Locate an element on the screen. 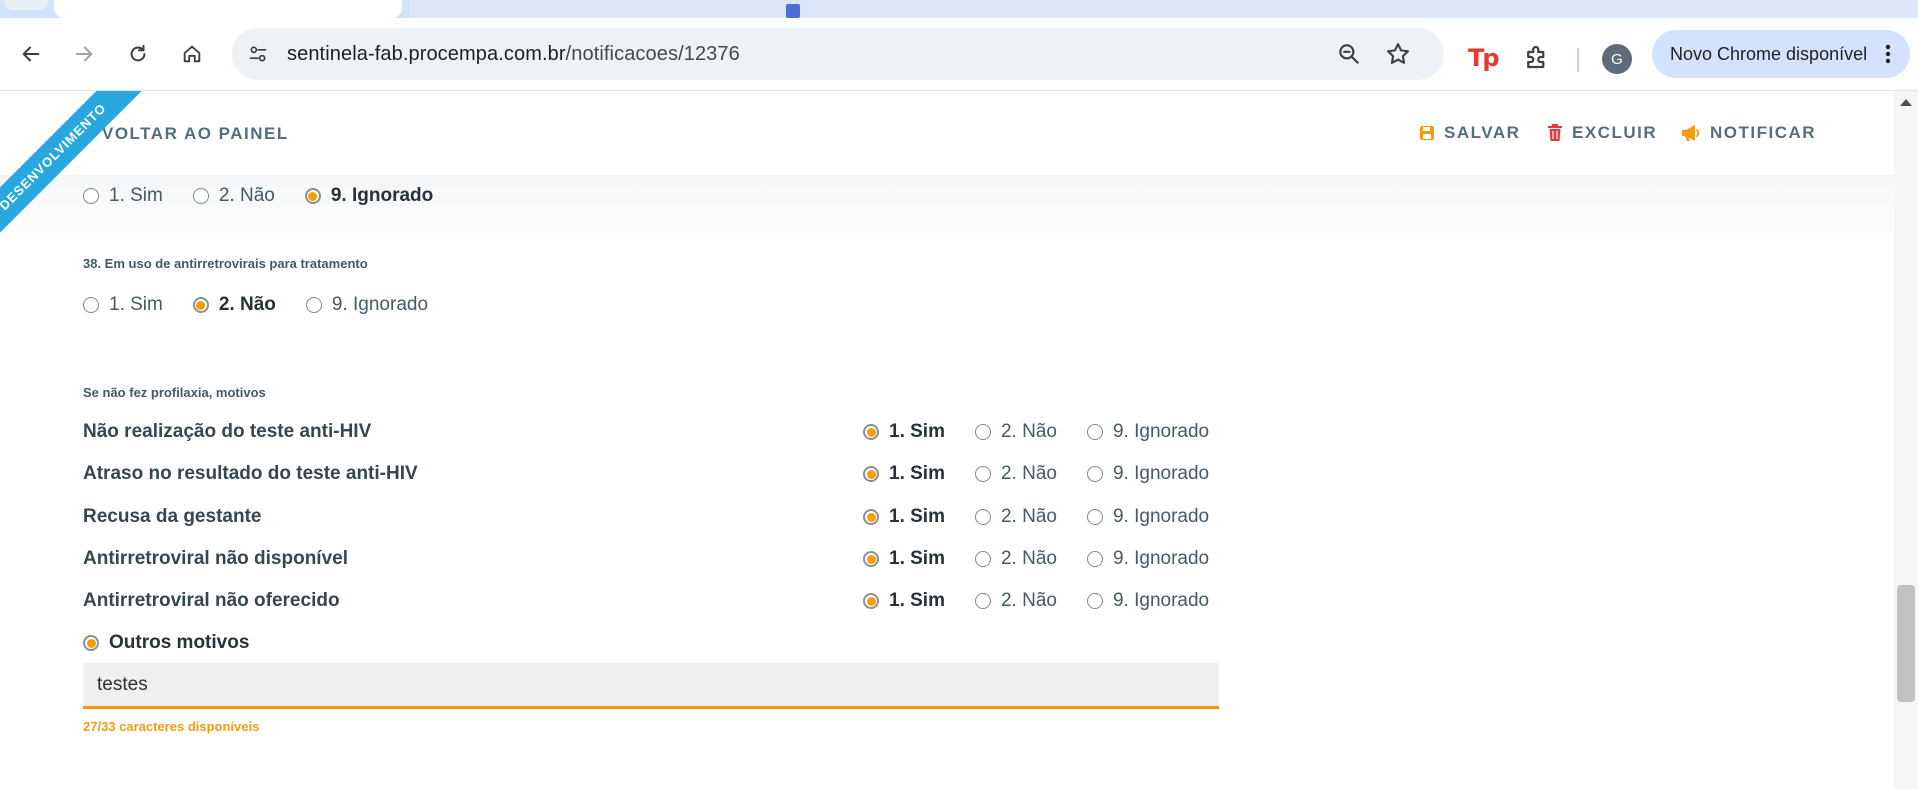 This screenshot has height=789, width=1918. back-to-panel-link: VOLTAR AO PAINEL is located at coordinates (195, 134).